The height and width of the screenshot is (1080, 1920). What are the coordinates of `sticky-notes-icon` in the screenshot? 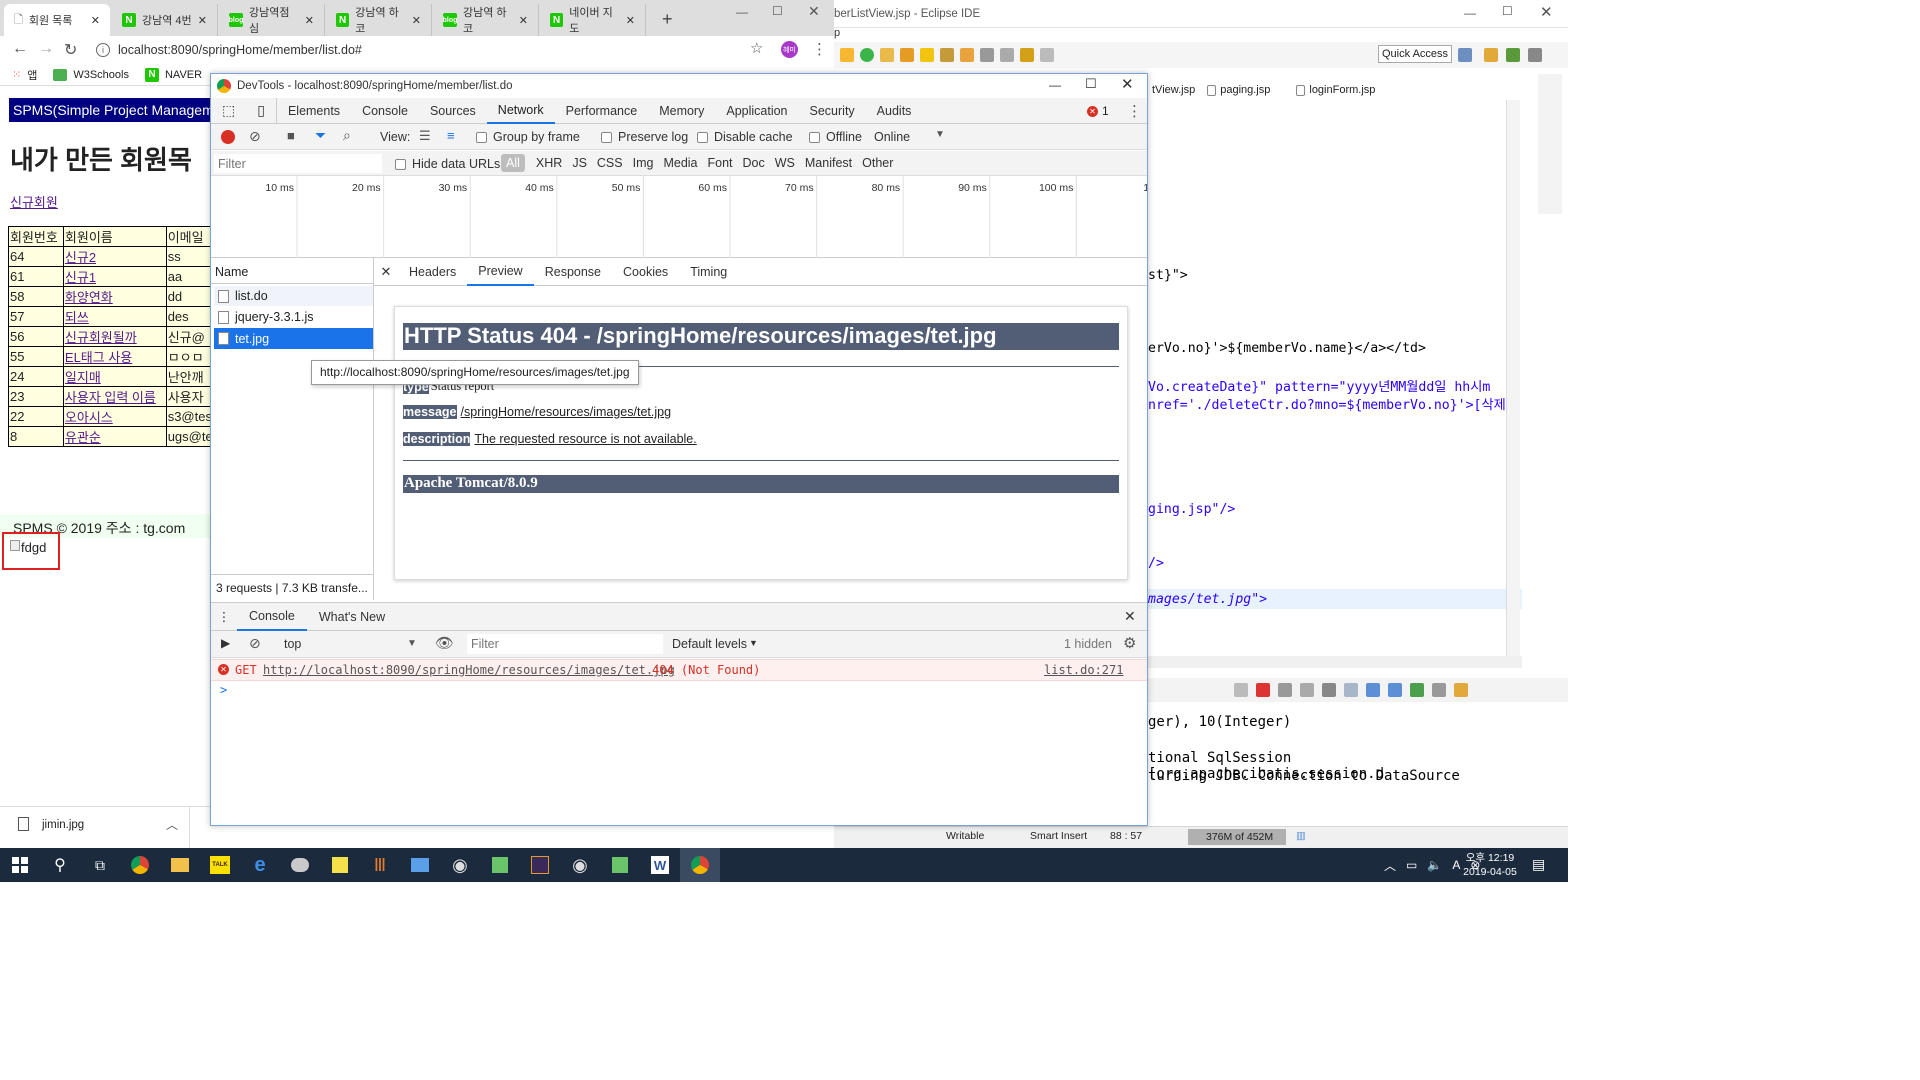 It's located at (340, 865).